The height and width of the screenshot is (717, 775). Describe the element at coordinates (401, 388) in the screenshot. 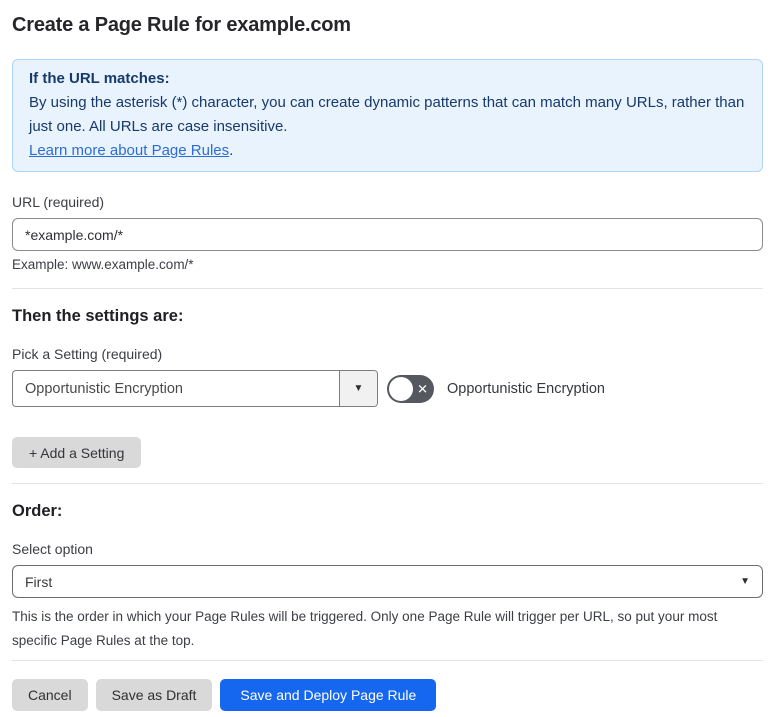

I see `toggle-knob` at that location.